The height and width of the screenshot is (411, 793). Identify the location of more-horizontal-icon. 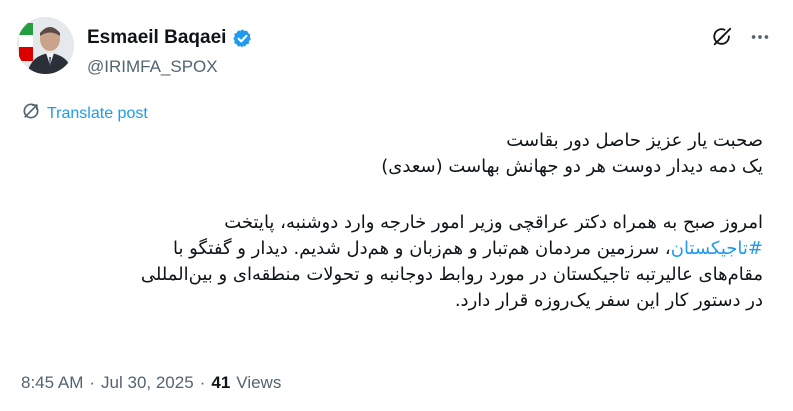
(760, 37).